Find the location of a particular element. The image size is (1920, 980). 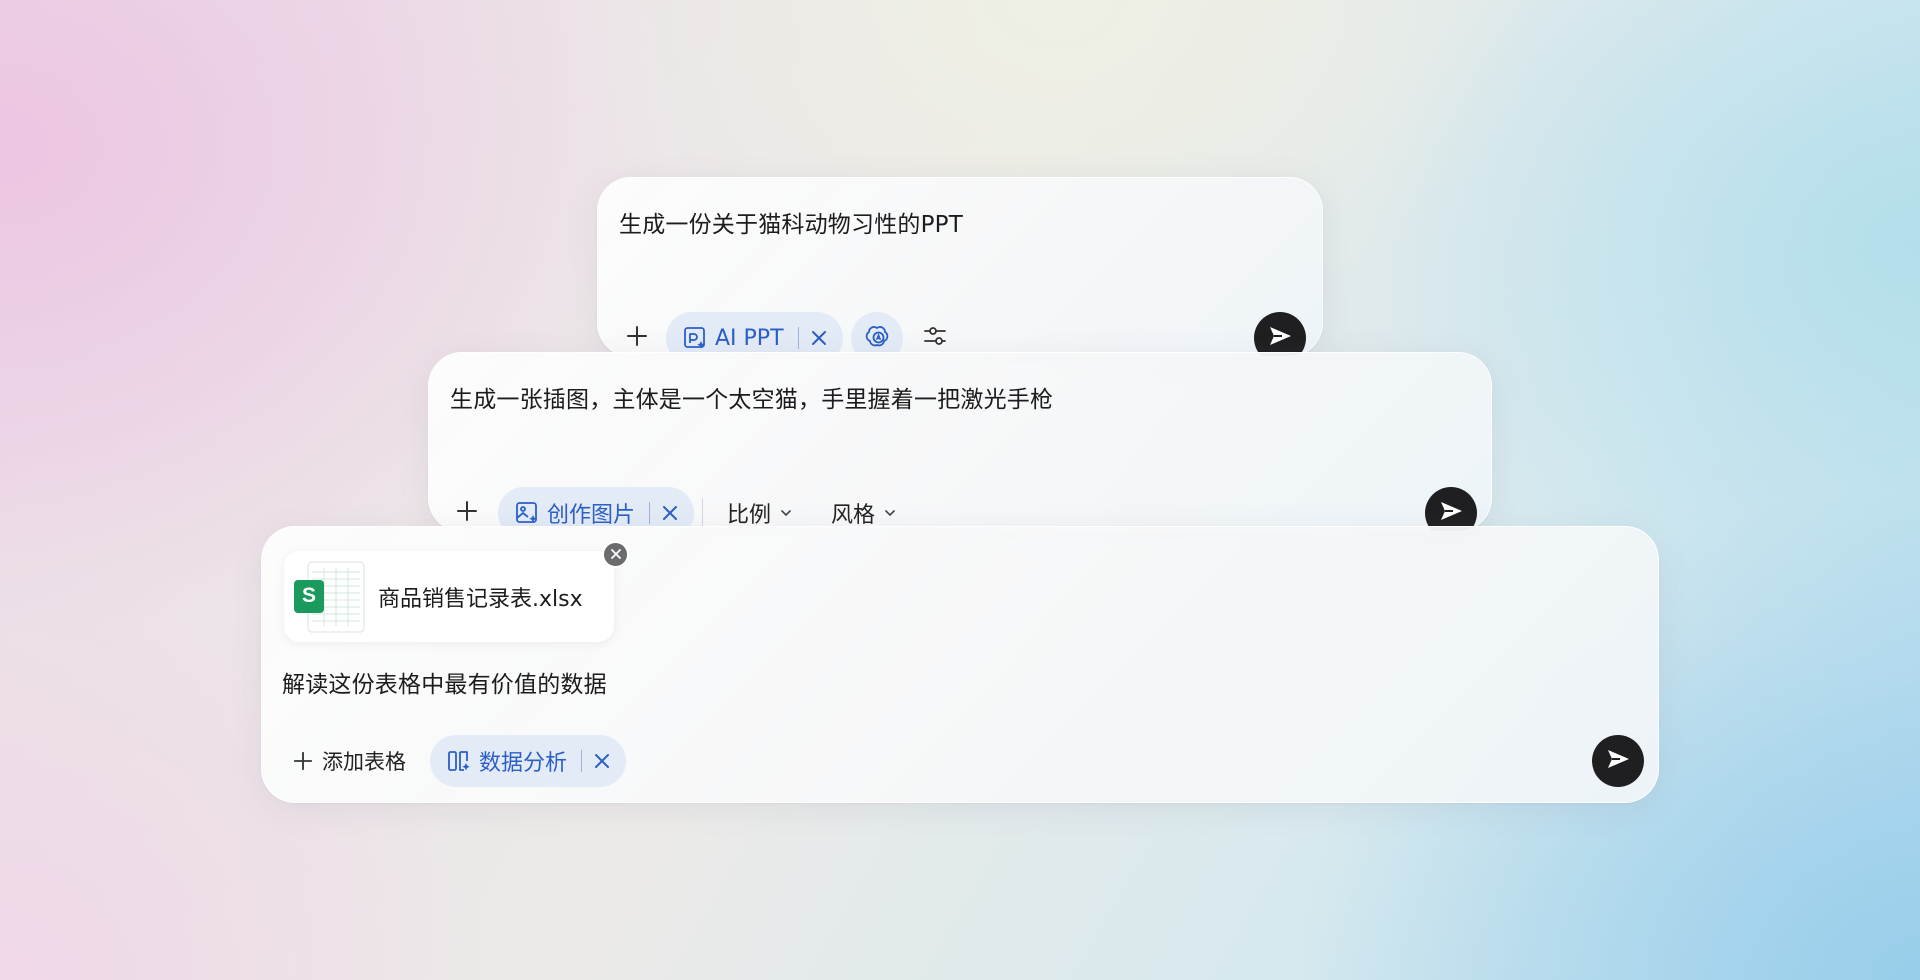

remove-file-button is located at coordinates (615, 554).